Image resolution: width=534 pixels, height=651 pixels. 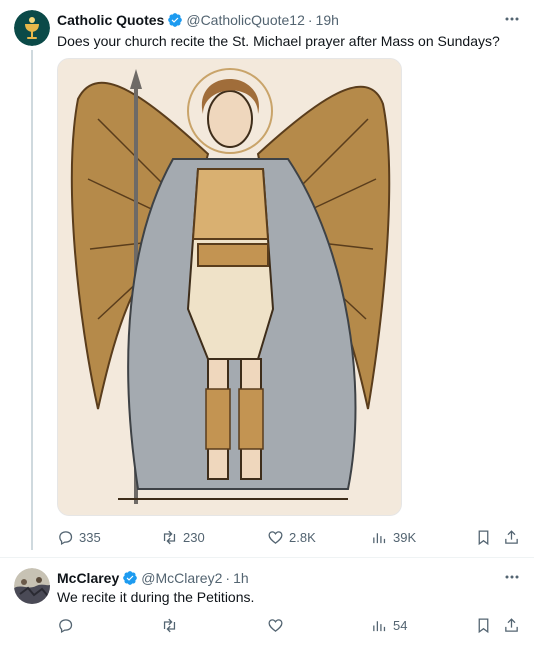 I want to click on author-handle: @CatholicQuote12, so click(x=245, y=20).